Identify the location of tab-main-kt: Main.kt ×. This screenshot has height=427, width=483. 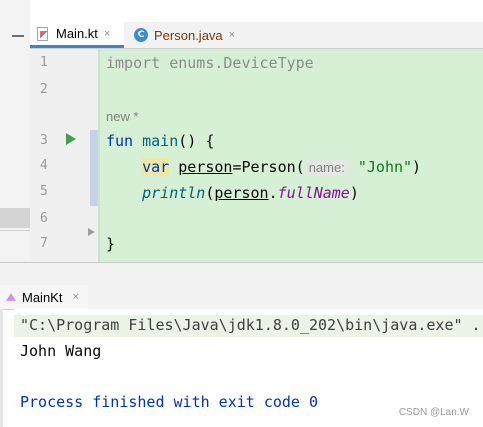
(77, 35).